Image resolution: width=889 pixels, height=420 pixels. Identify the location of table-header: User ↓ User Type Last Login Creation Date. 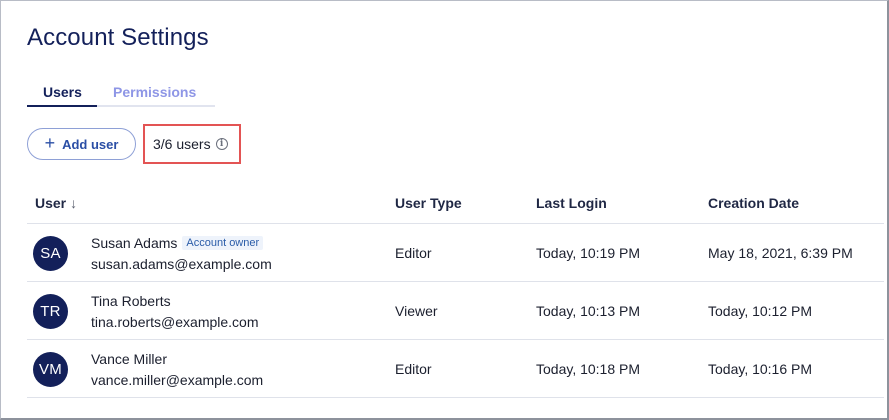
(455, 204).